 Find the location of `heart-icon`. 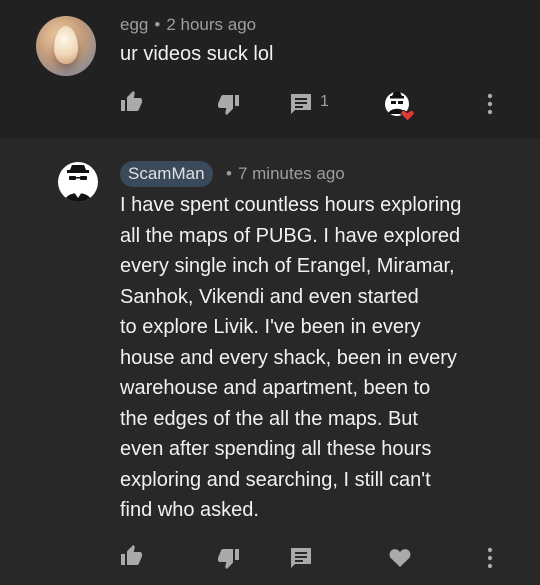

heart-icon is located at coordinates (400, 558).